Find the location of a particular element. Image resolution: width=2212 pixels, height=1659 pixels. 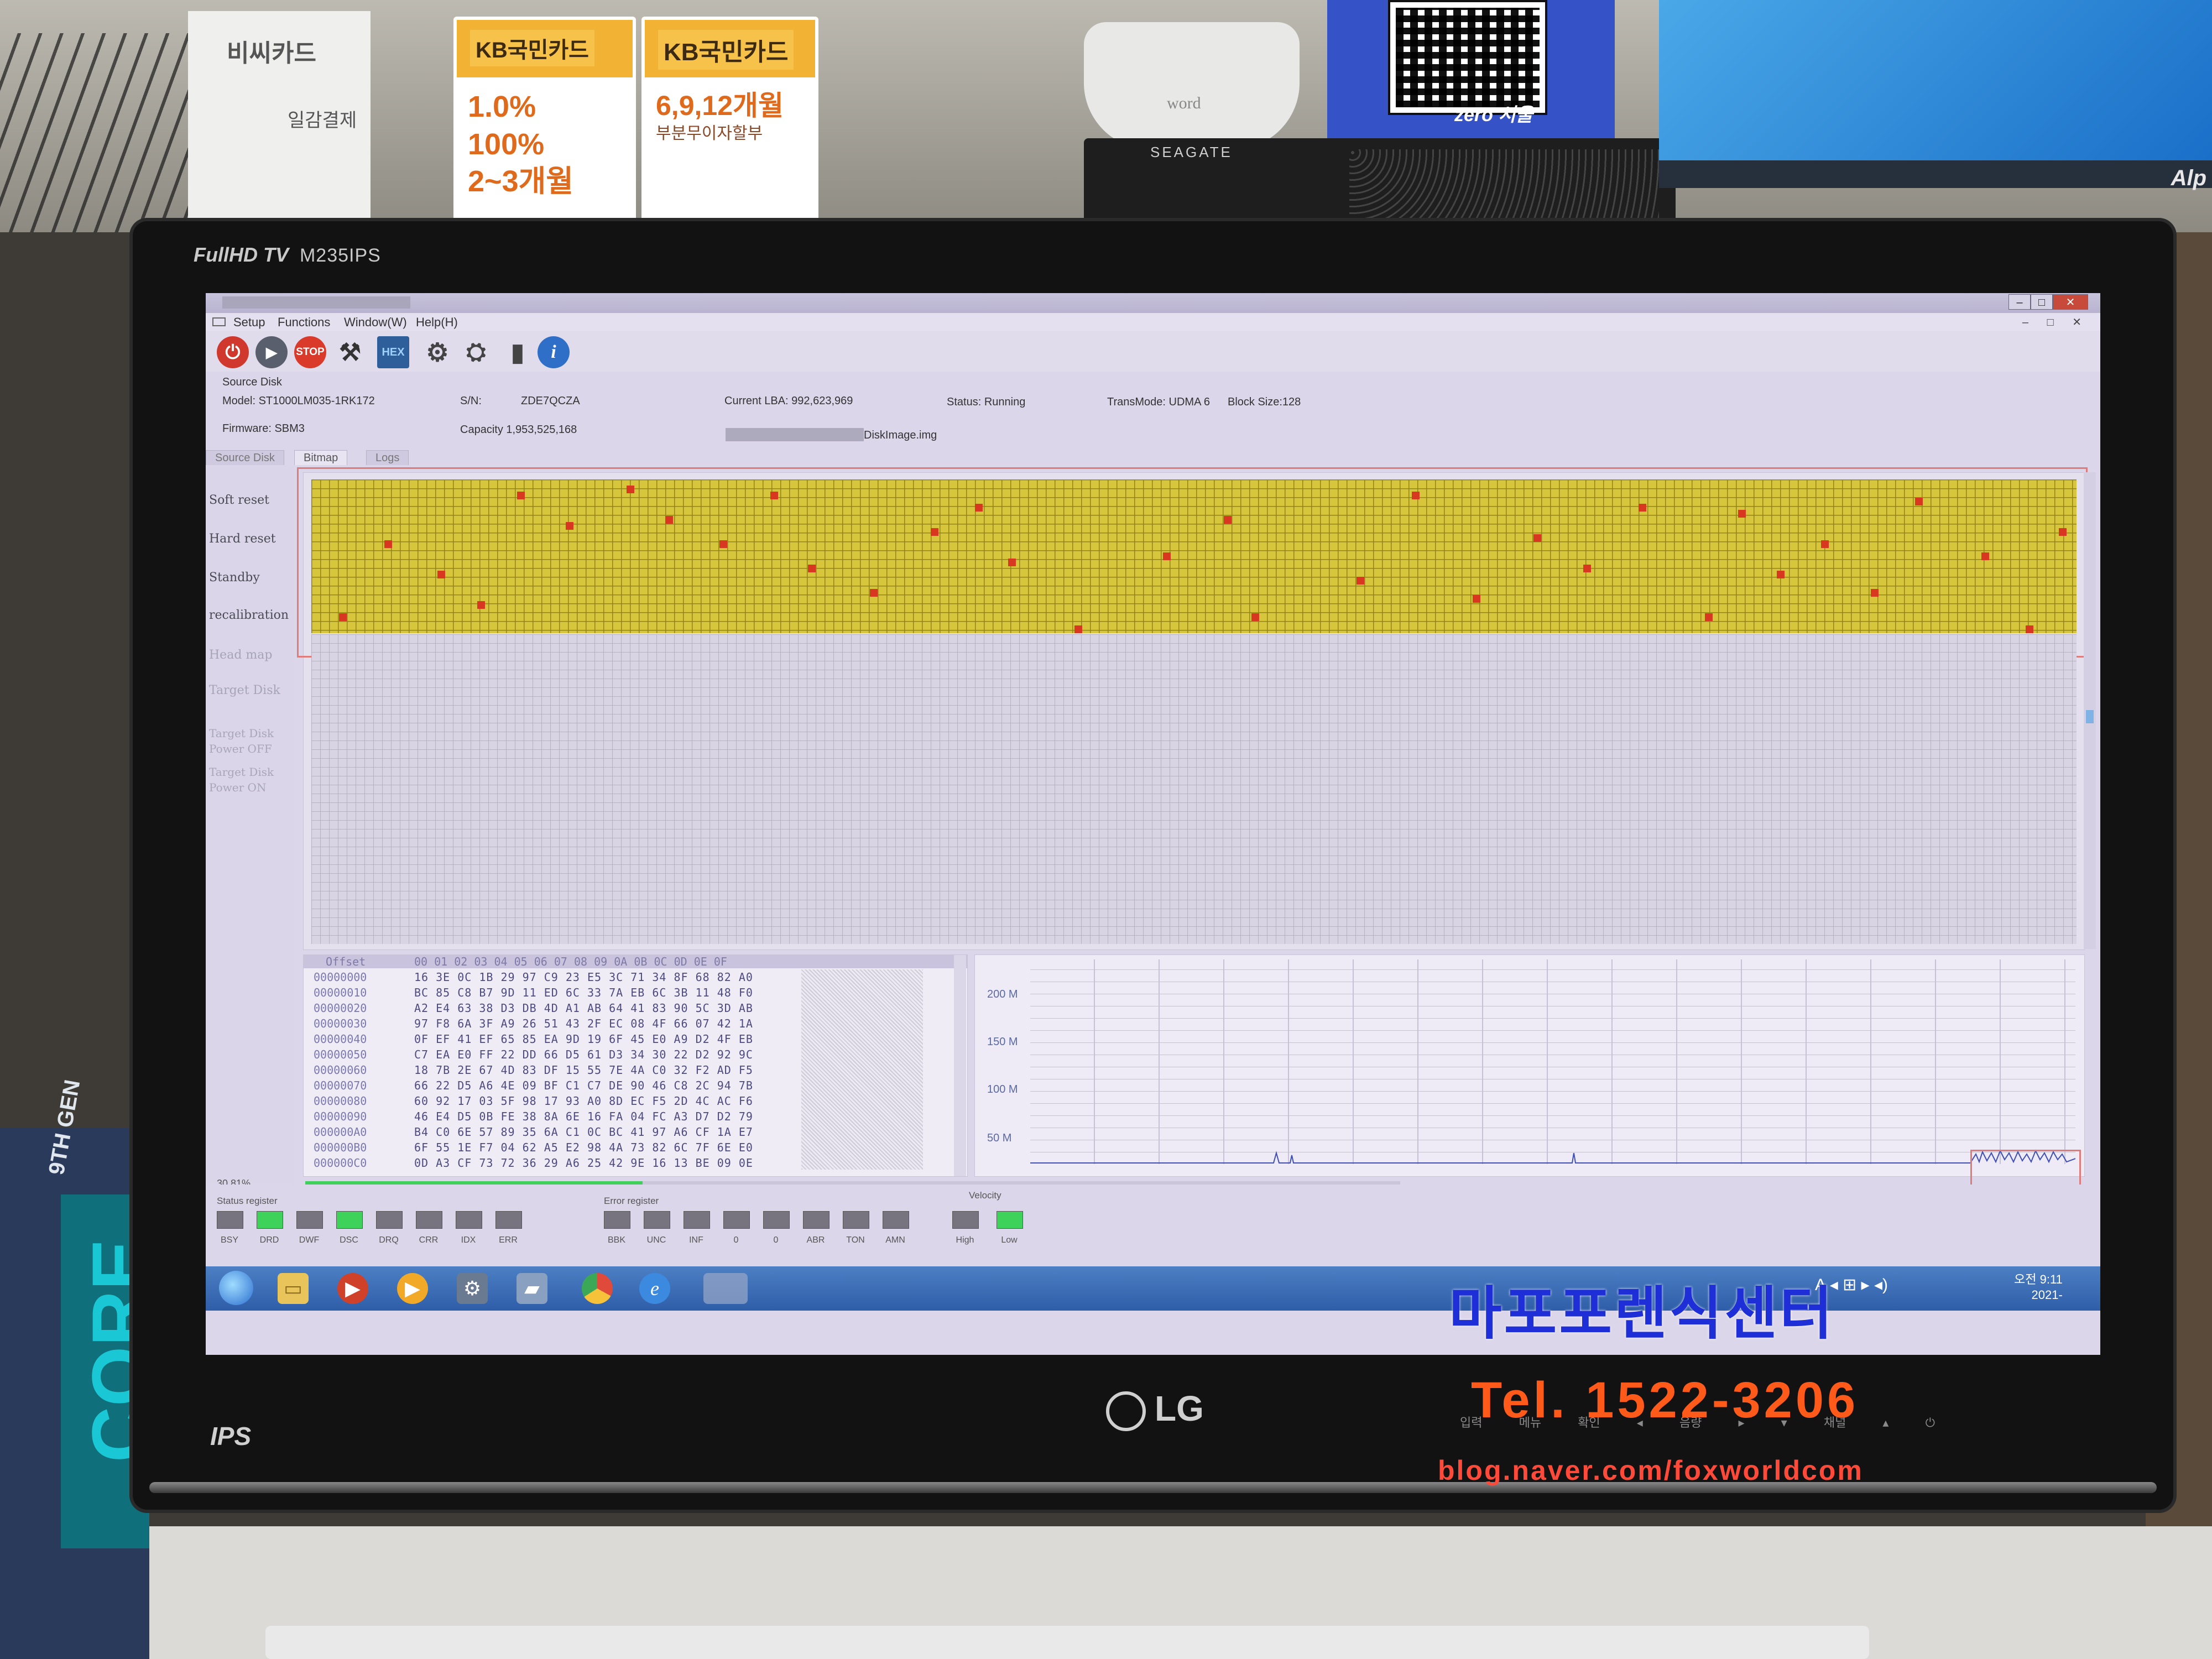

status-register-led-label: BSY is located at coordinates (229, 1240).